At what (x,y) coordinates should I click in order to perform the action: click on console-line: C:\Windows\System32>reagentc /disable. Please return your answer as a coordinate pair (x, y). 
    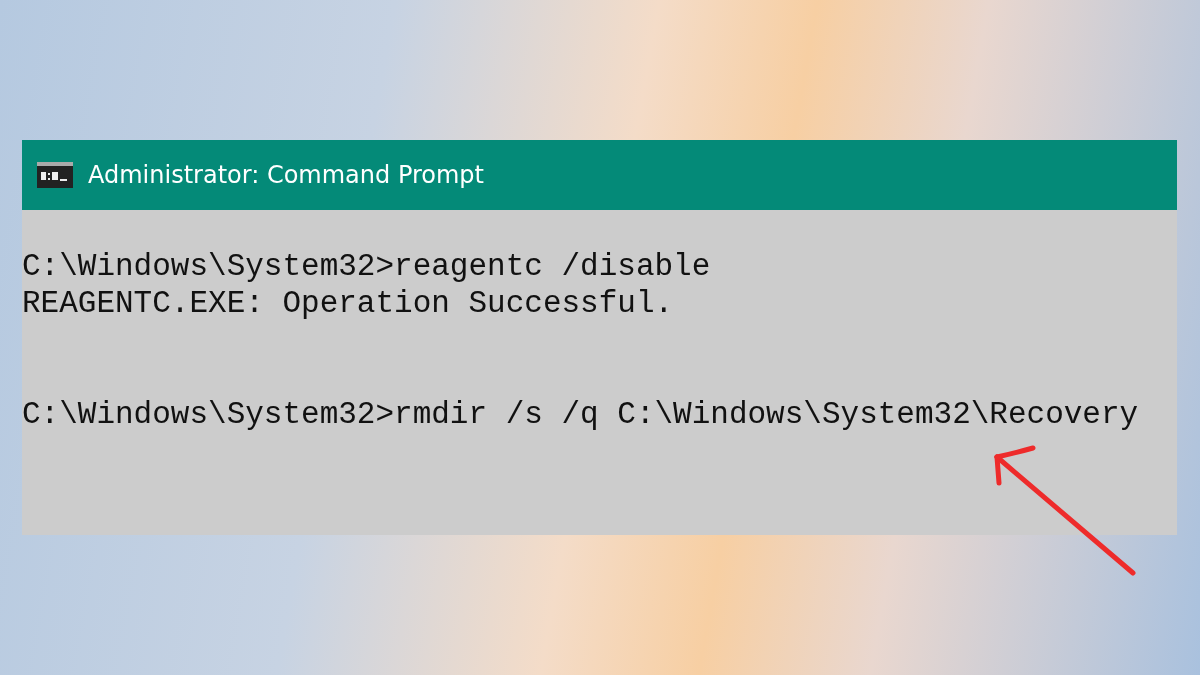
    Looking at the image, I should click on (367, 266).